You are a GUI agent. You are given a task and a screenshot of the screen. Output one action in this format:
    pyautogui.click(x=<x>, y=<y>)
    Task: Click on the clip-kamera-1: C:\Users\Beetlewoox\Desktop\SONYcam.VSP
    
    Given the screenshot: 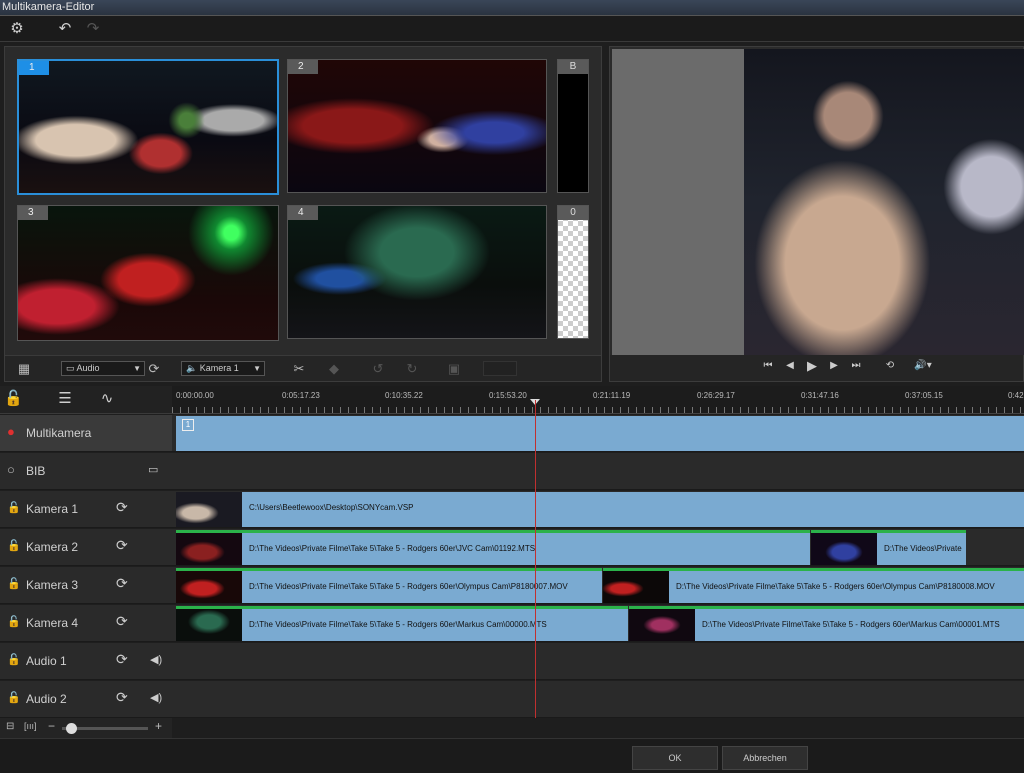 What is the action you would take?
    pyautogui.click(x=600, y=509)
    